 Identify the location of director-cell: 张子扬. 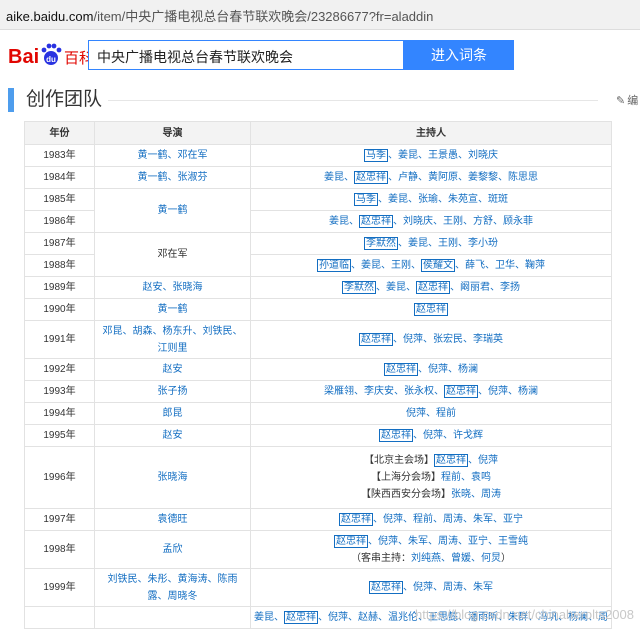
(172, 391).